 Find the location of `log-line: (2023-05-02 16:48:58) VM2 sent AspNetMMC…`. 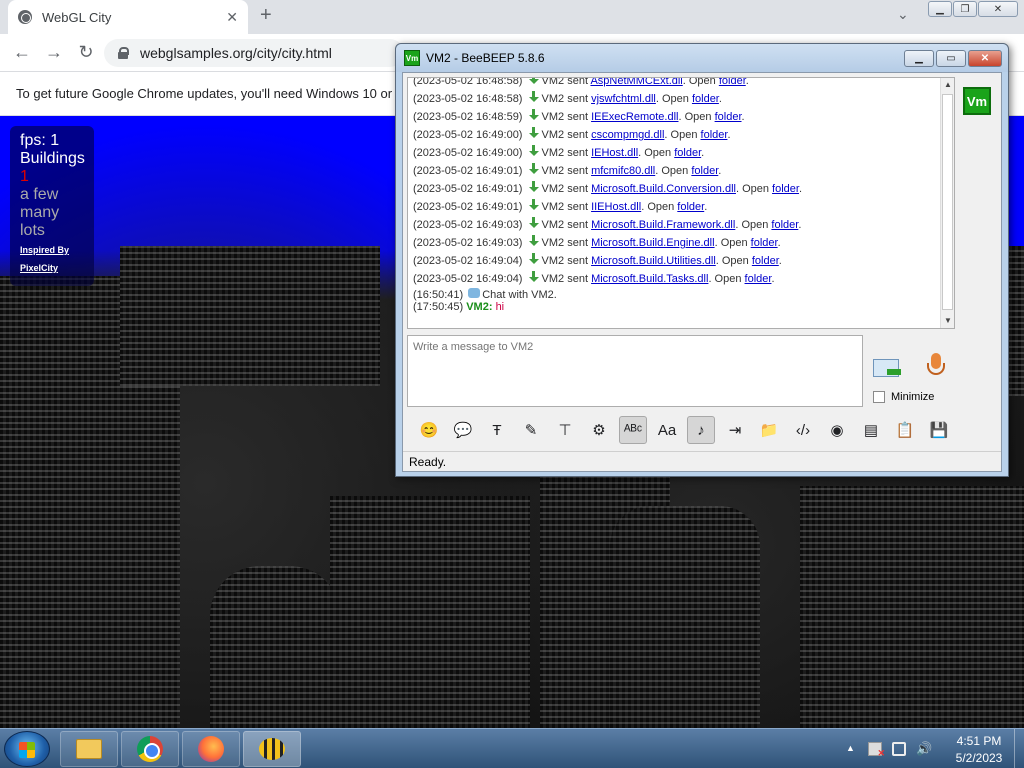

log-line: (2023-05-02 16:48:58) VM2 sent AspNetMMC… is located at coordinates (678, 84).